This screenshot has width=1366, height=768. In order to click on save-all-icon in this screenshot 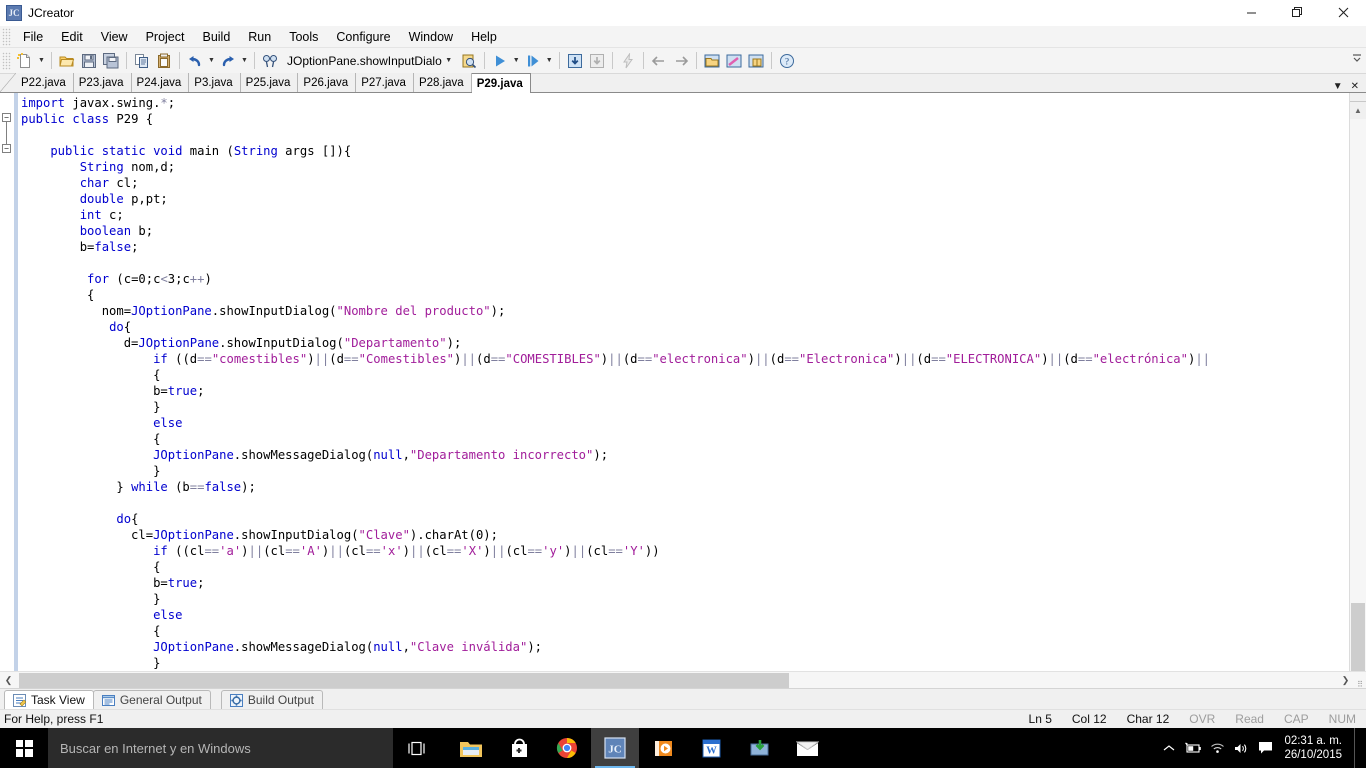, I will do `click(111, 61)`.